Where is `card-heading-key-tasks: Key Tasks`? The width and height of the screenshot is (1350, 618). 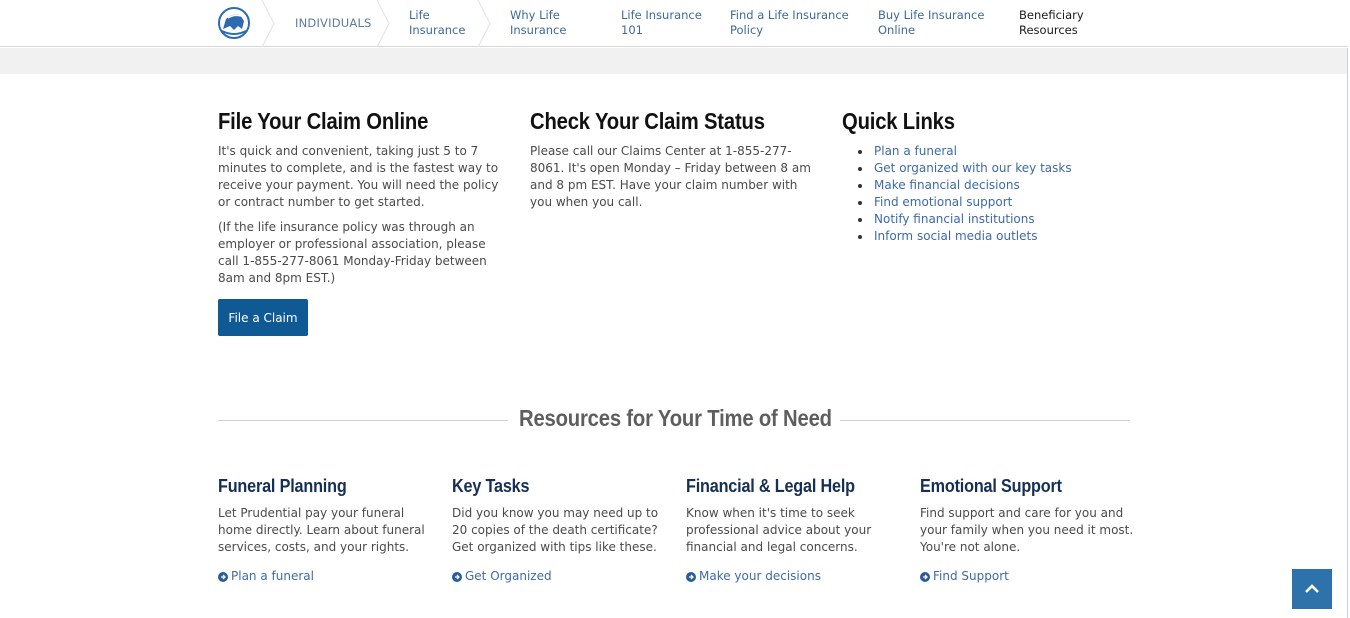
card-heading-key-tasks: Key Tasks is located at coordinates (491, 486).